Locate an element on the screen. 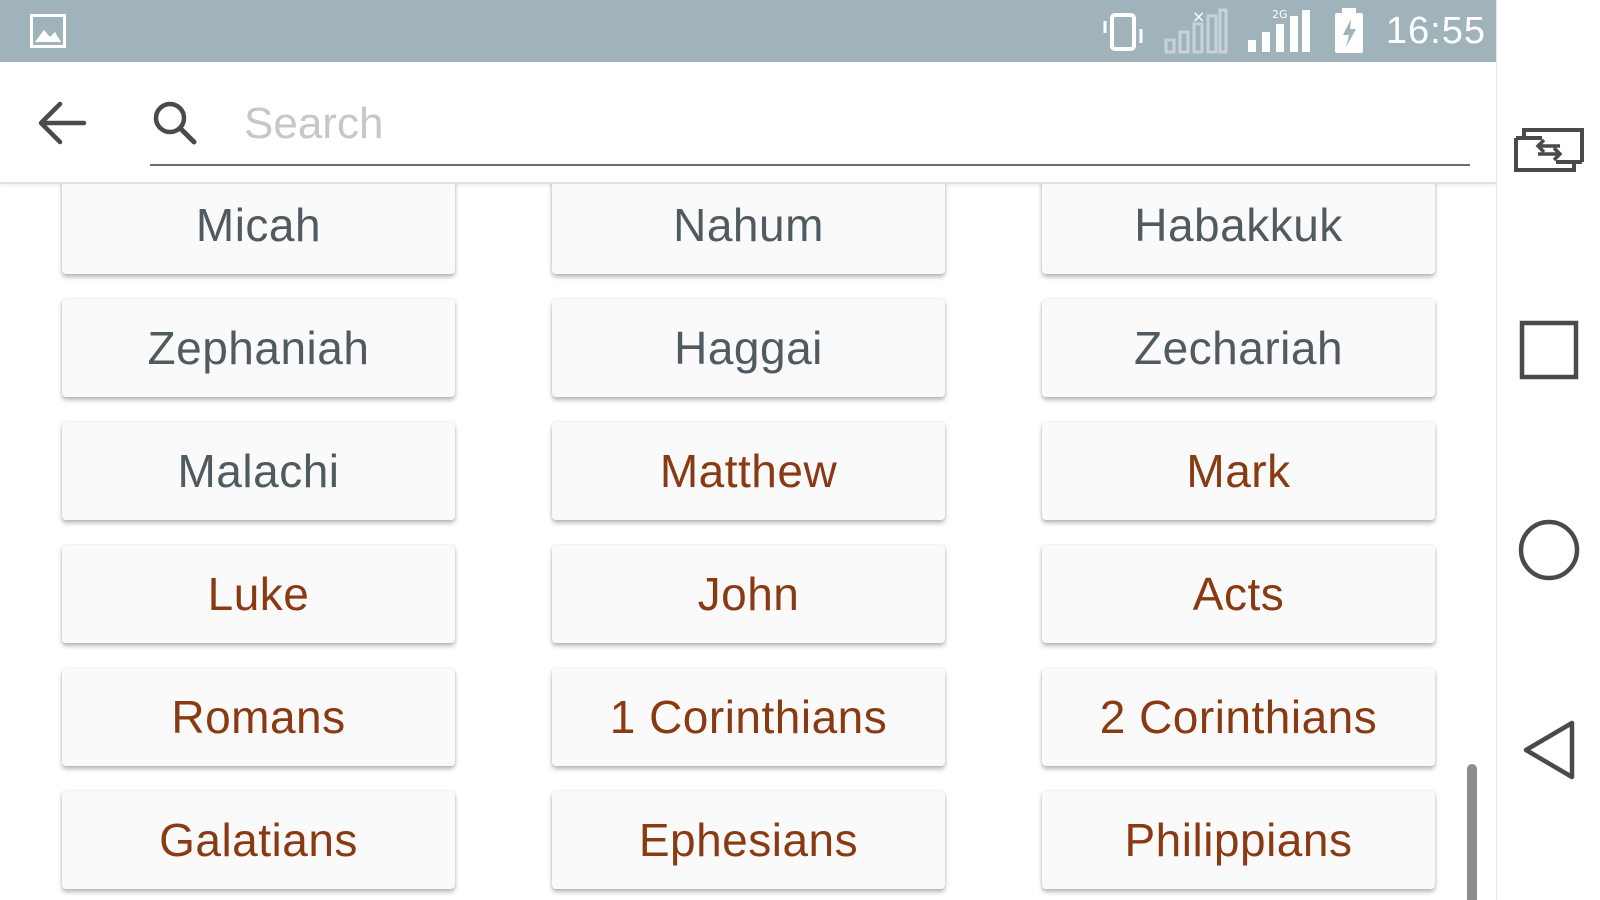  gallery-icon is located at coordinates (48, 31).